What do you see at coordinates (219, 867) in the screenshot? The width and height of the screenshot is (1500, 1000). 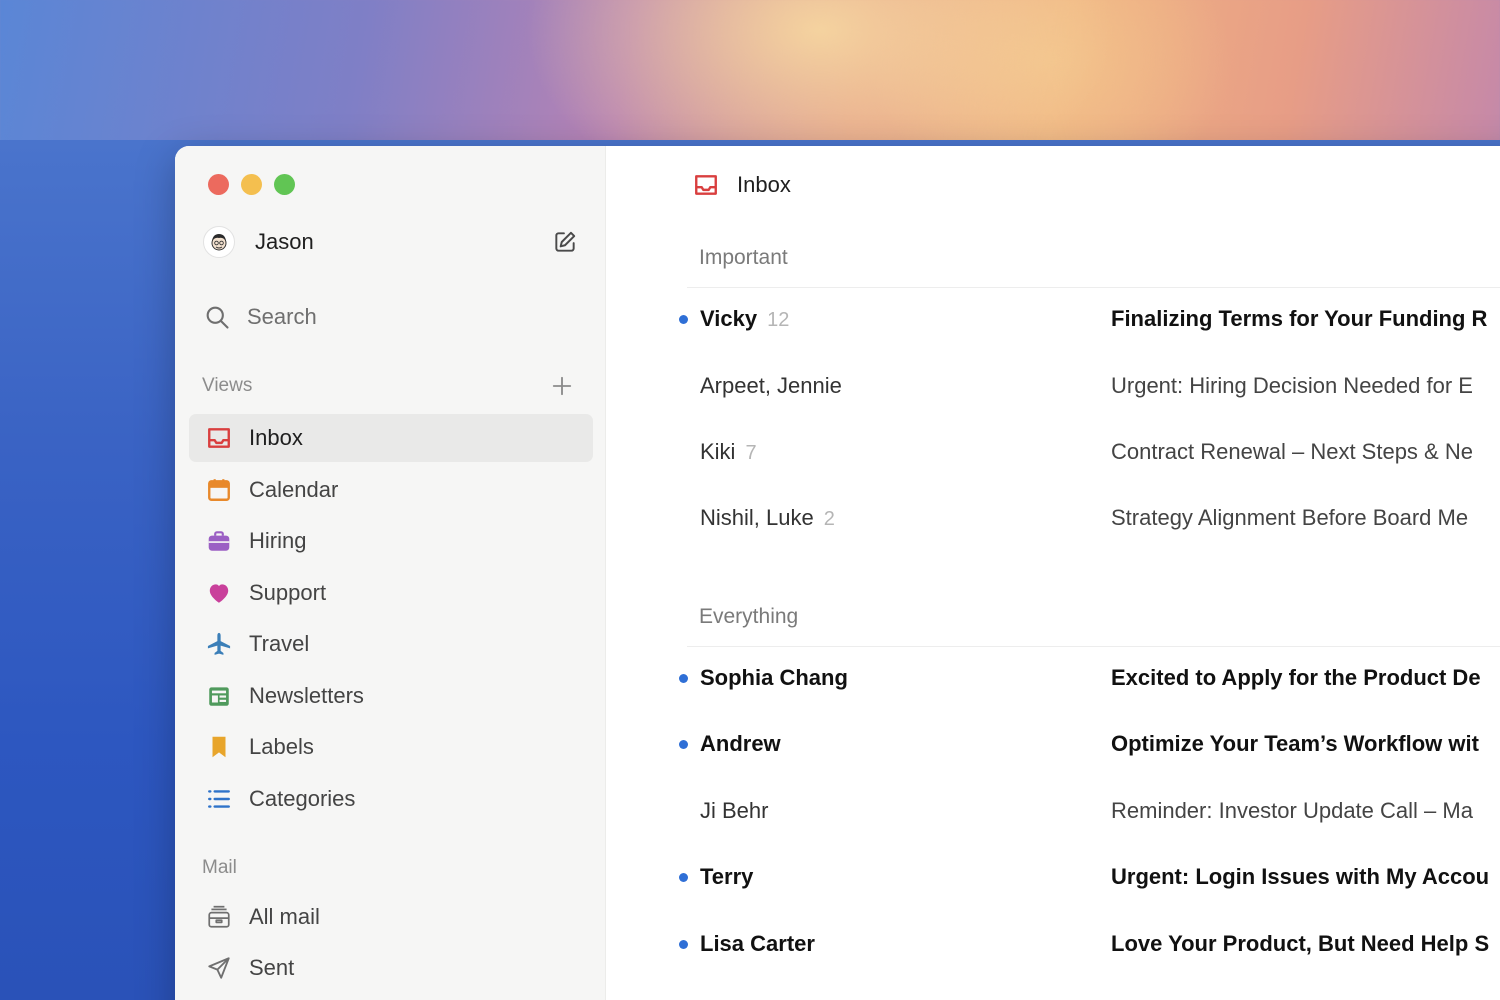 I see `mail-section-title: Mail` at bounding box center [219, 867].